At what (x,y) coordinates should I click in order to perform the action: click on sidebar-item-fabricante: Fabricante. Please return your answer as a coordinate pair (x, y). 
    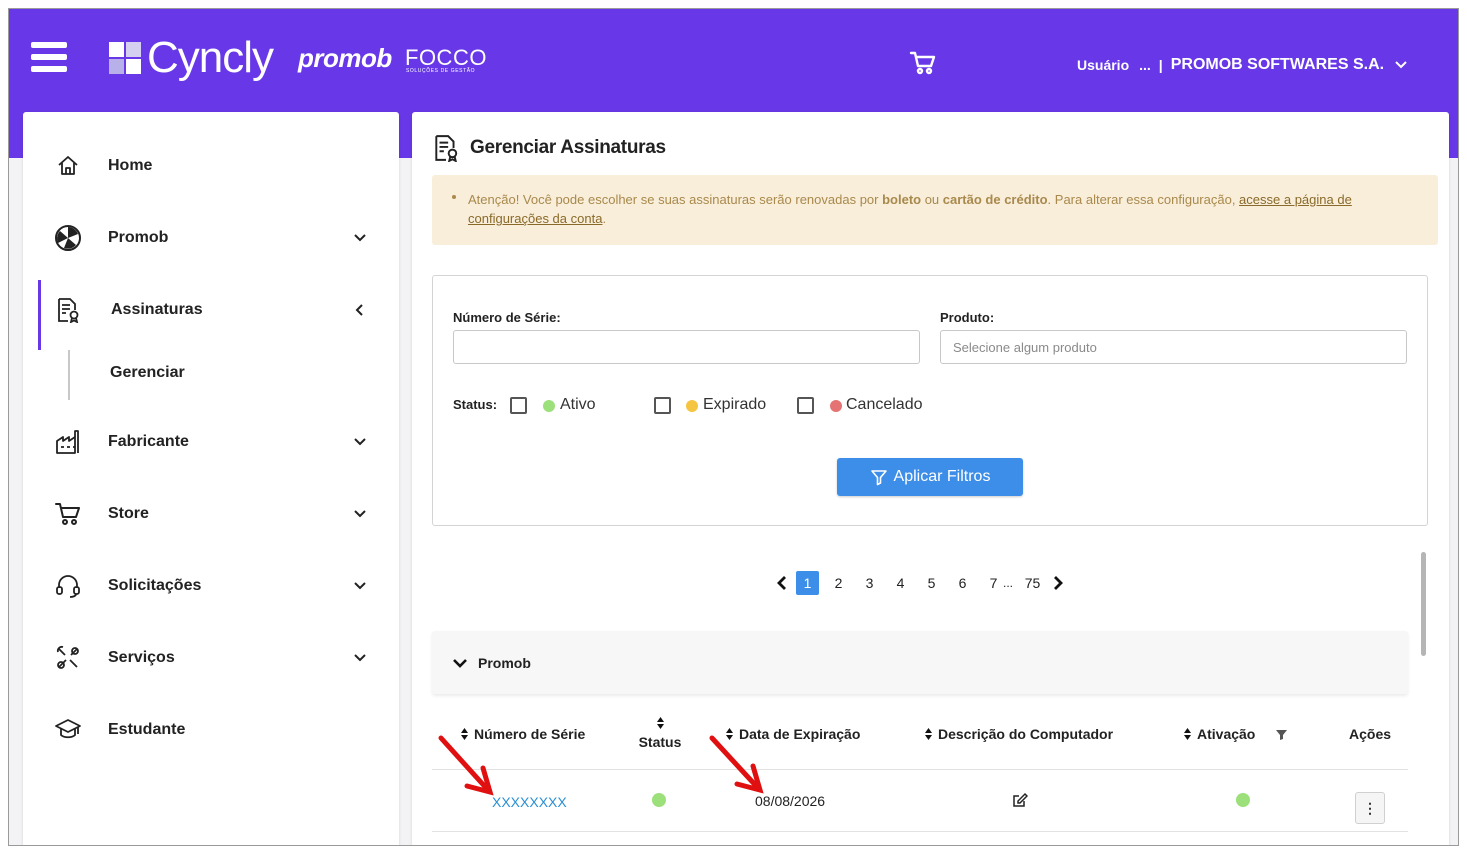
    Looking at the image, I should click on (211, 442).